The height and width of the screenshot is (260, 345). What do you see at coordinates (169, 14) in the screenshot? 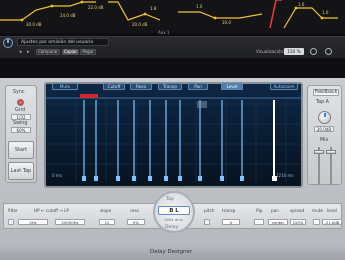
I see `automation-curves` at bounding box center [169, 14].